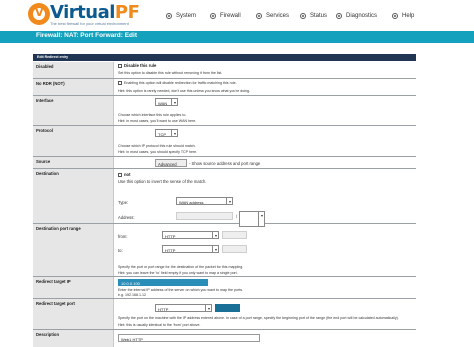 Image resolution: width=474 pixels, height=347 pixels. I want to click on disabled-checkbox, so click(120, 66).